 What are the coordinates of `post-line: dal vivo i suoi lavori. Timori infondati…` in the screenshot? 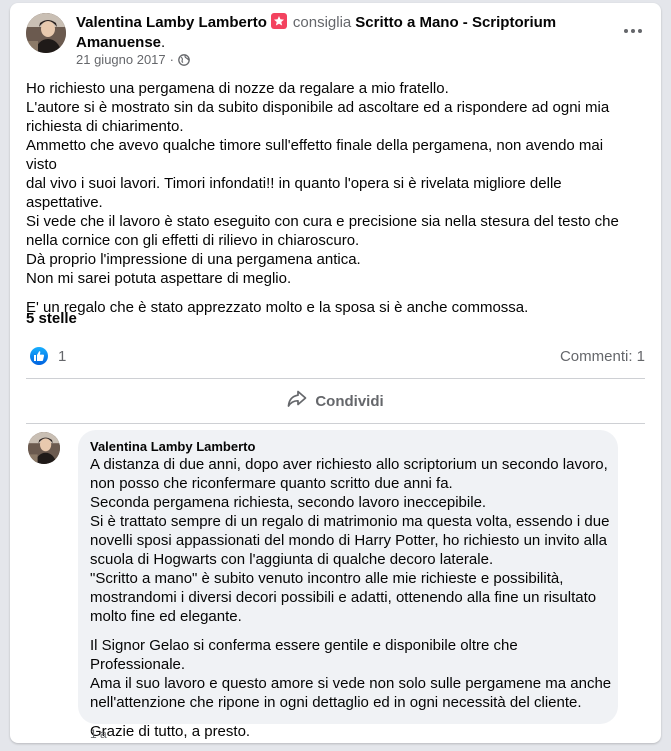 It's located at (294, 183).